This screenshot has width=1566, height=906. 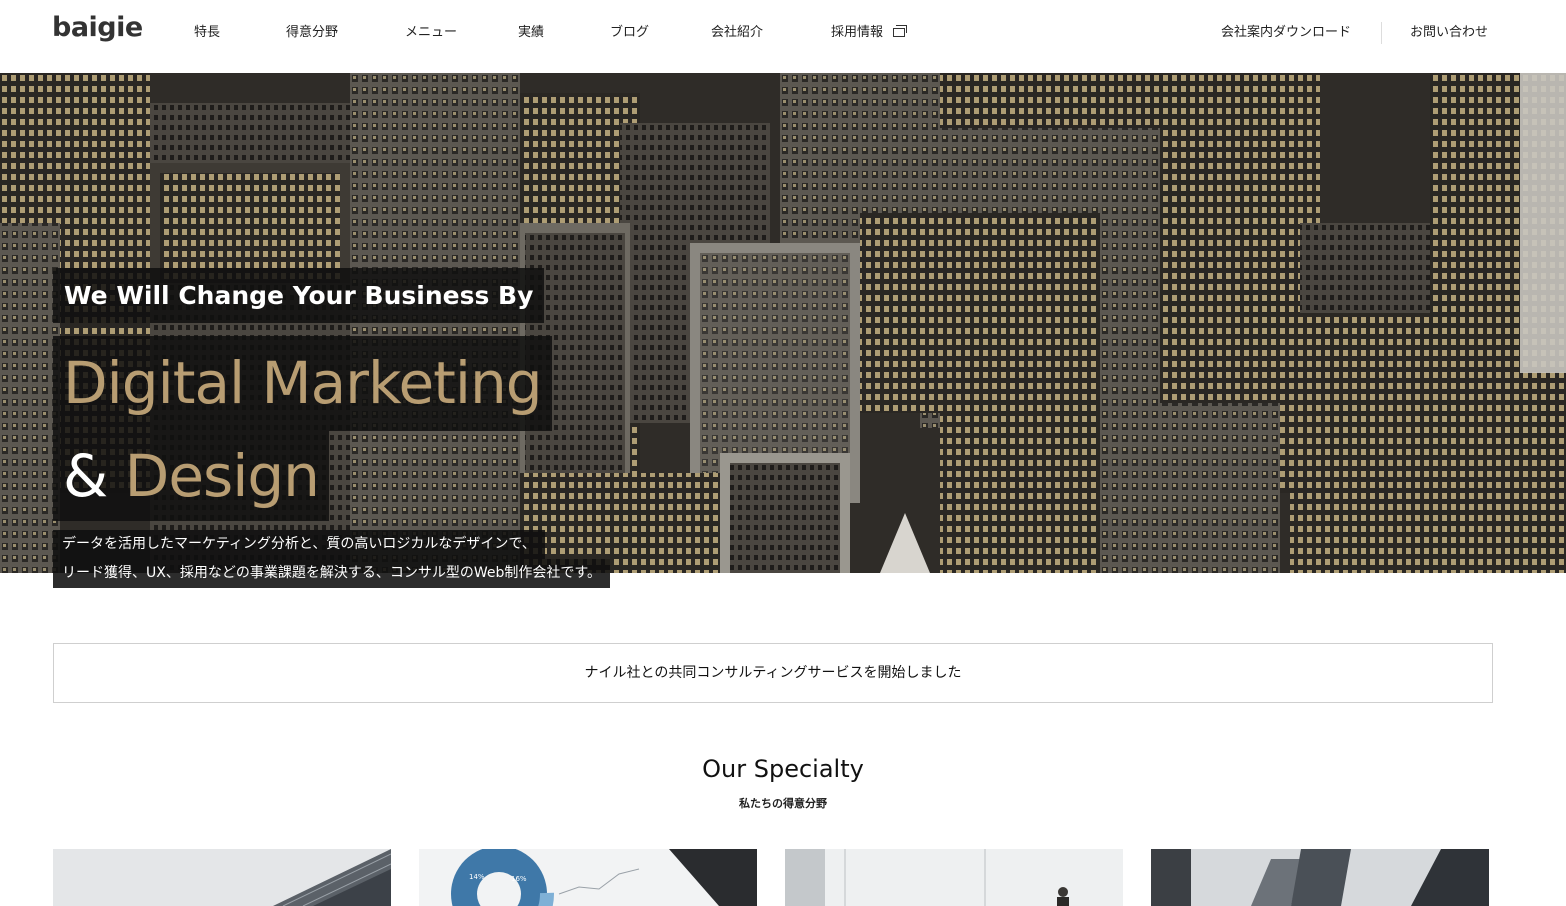 What do you see at coordinates (783, 803) in the screenshot?
I see `specialty-subtitle: 私たちの得意分野` at bounding box center [783, 803].